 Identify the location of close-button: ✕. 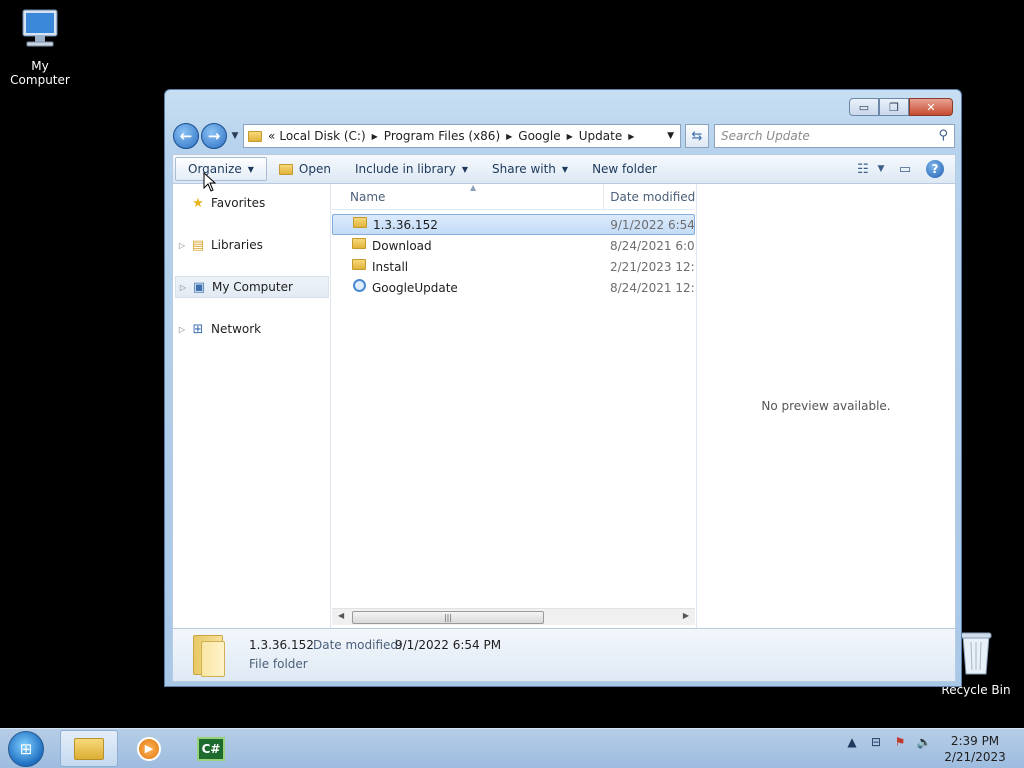
(931, 107).